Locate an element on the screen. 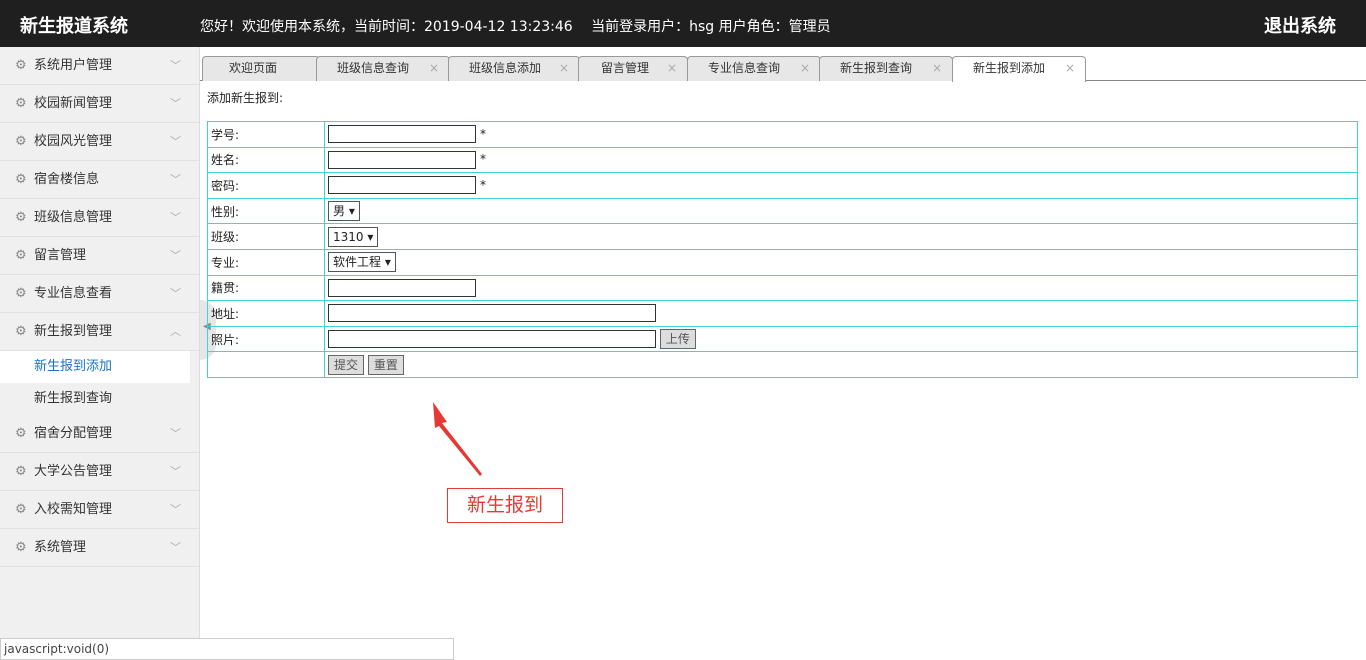 The height and width of the screenshot is (660, 1366). required-mark: * is located at coordinates (483, 159).